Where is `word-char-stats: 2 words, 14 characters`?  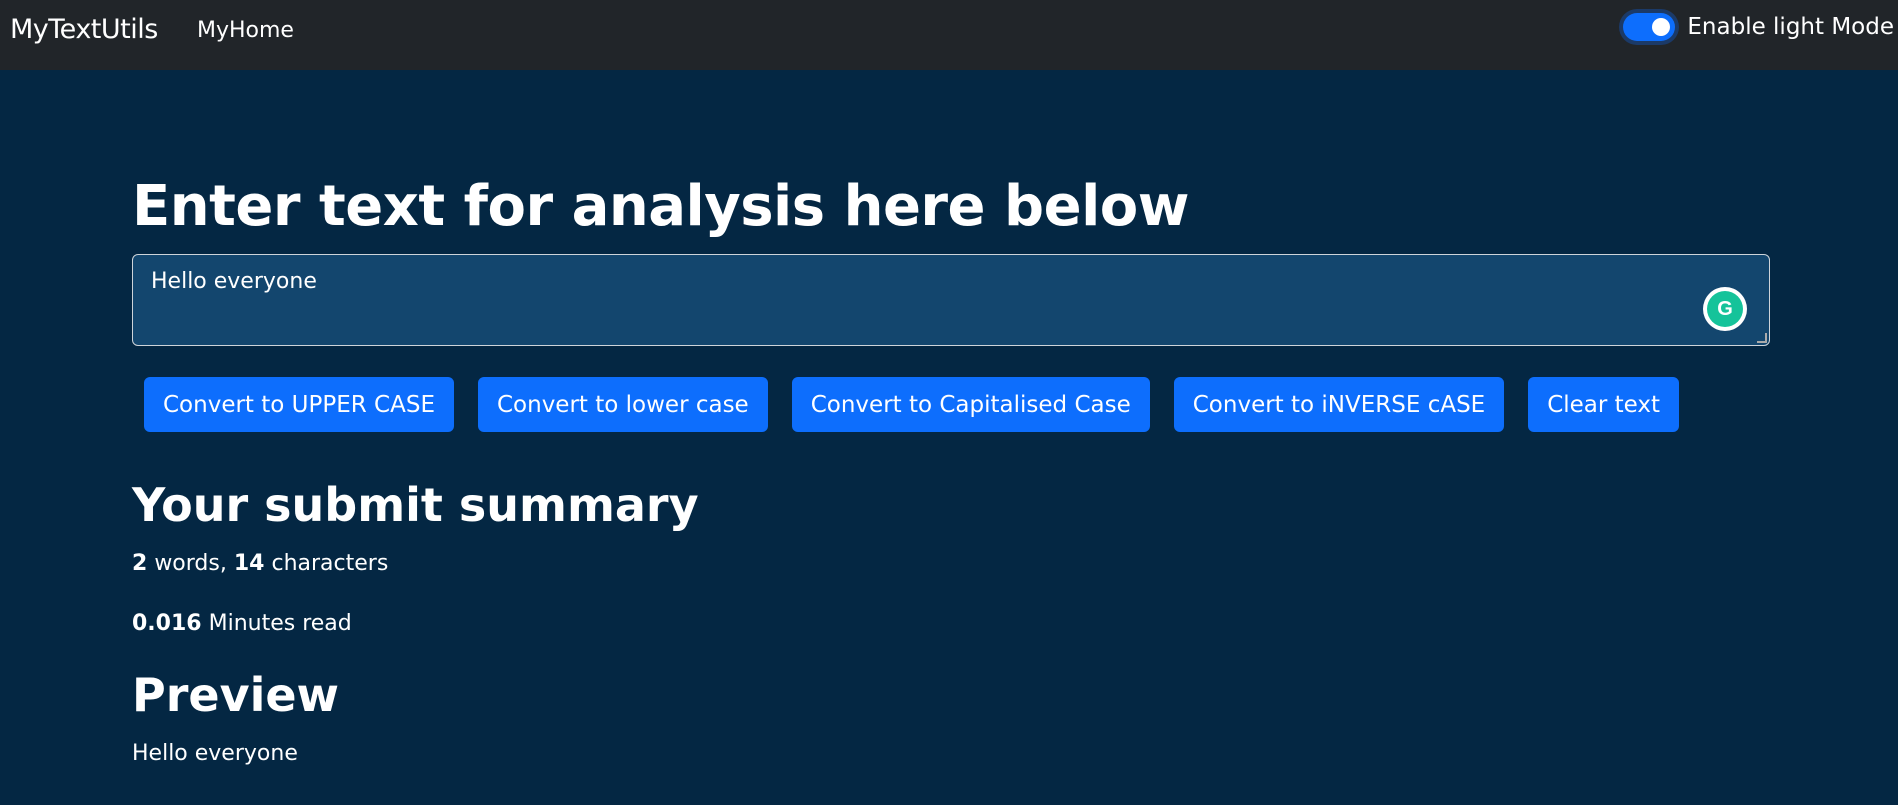 word-char-stats: 2 words, 14 characters is located at coordinates (260, 563).